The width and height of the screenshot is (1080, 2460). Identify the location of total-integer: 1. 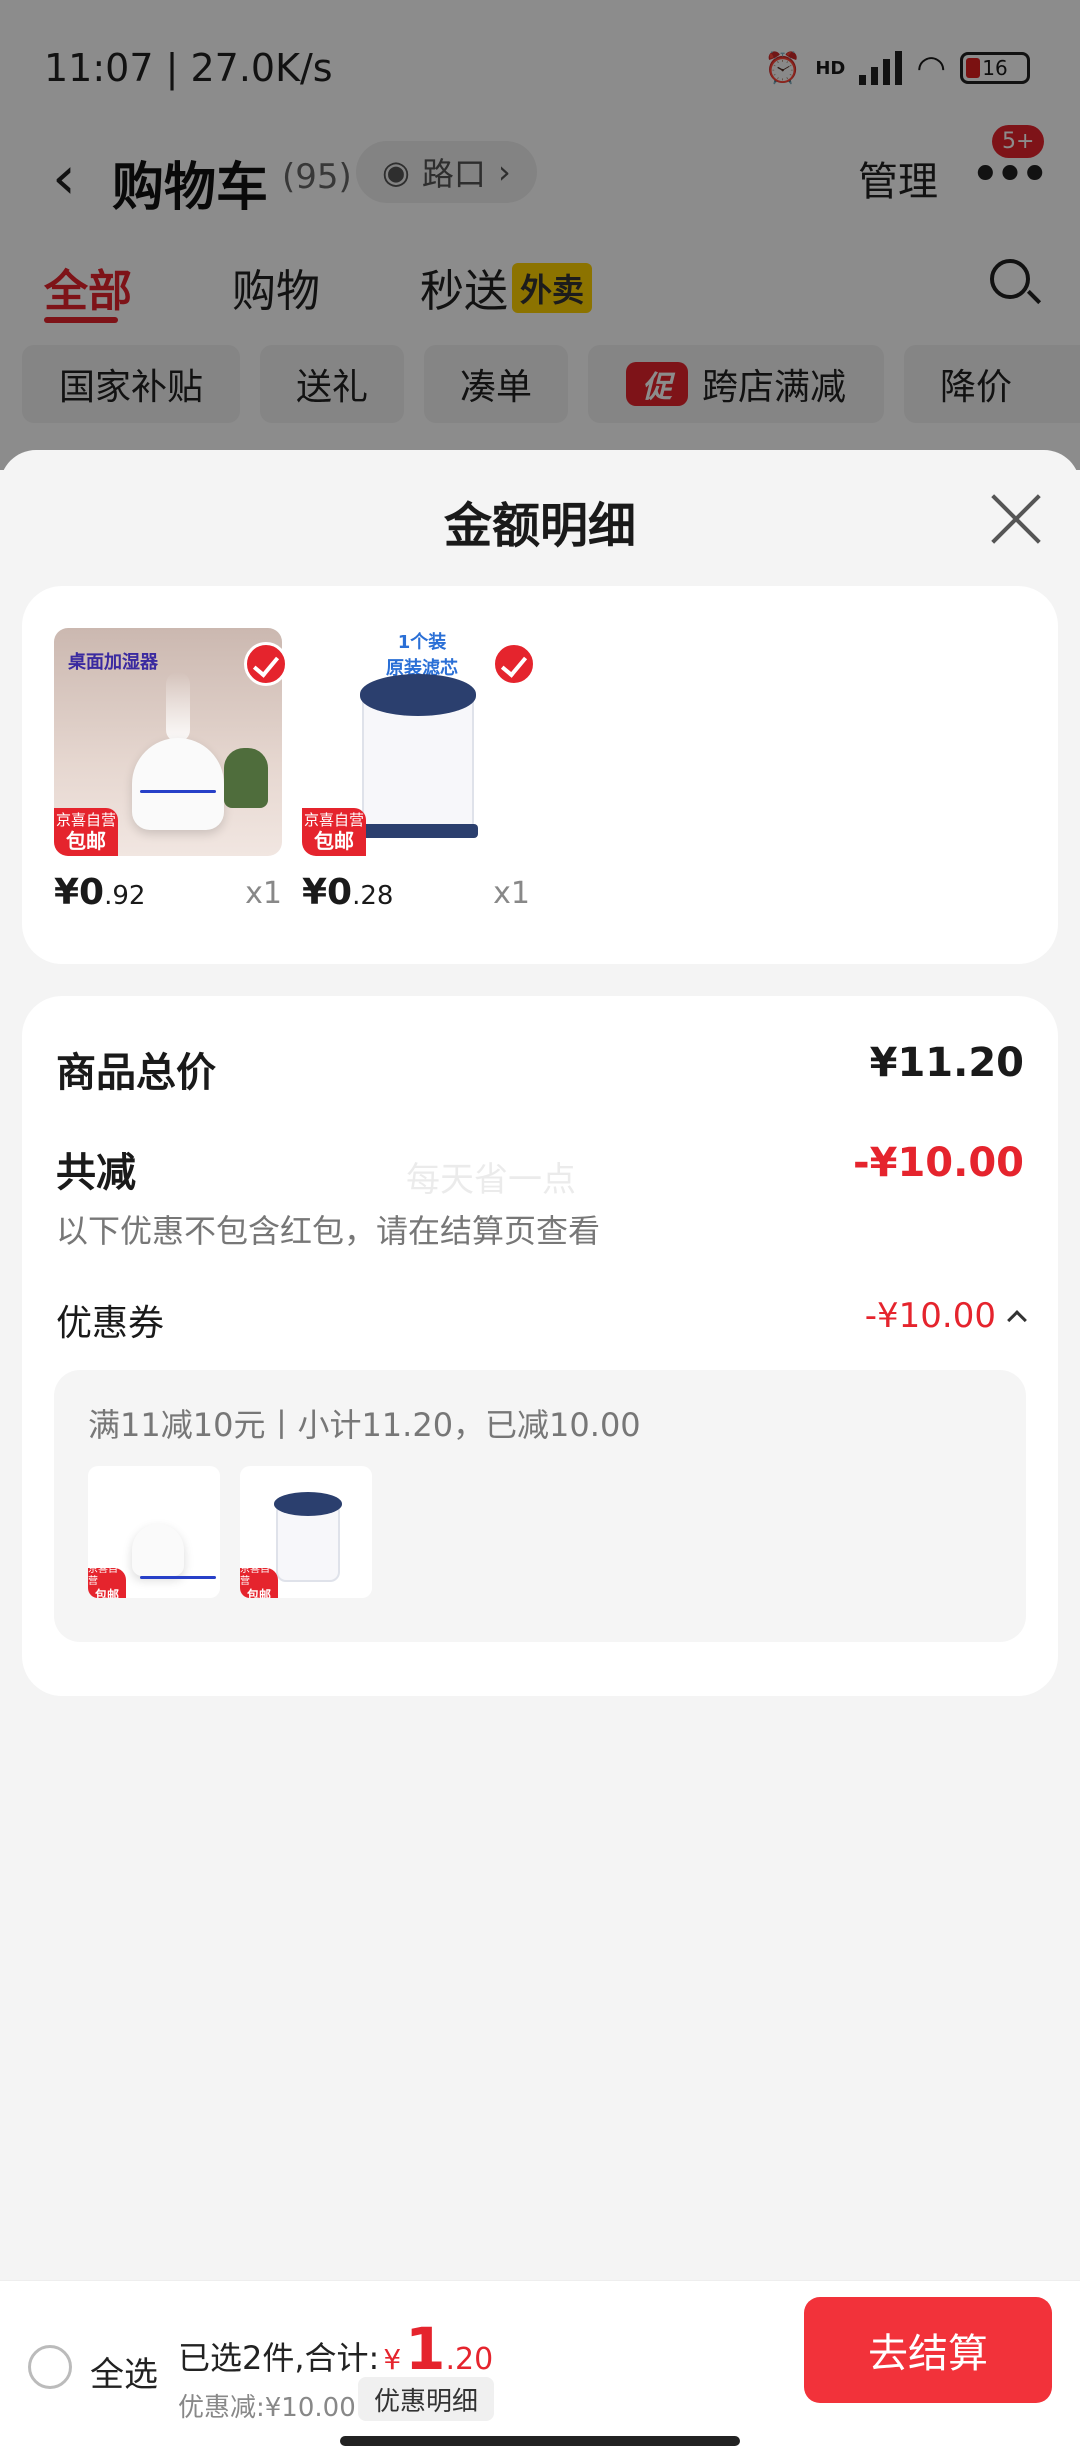
(425, 2349).